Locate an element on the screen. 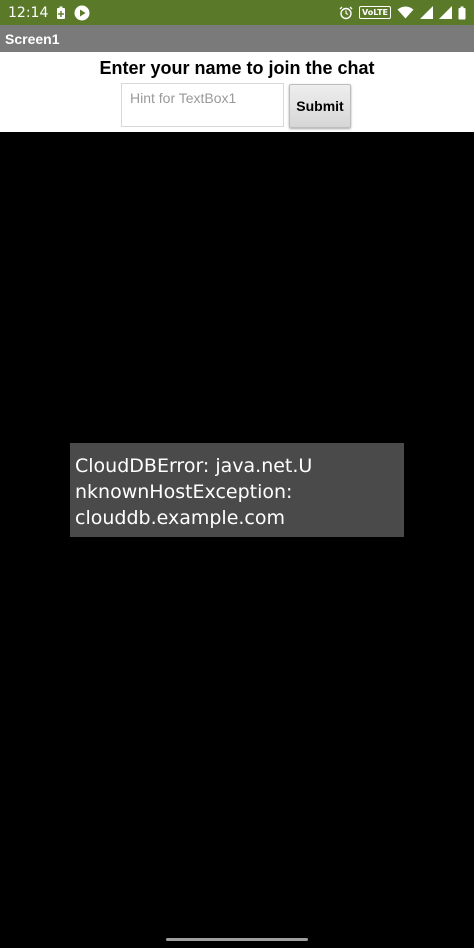 This screenshot has height=948, width=474. error-toast-line: CloudDBError: java.net.U is located at coordinates (194, 466).